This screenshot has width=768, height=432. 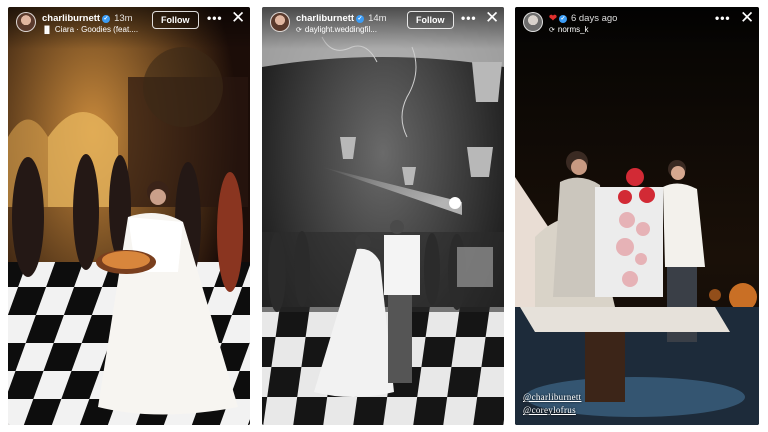 I want to click on username: charliburnett ✓ 13m, so click(x=87, y=18).